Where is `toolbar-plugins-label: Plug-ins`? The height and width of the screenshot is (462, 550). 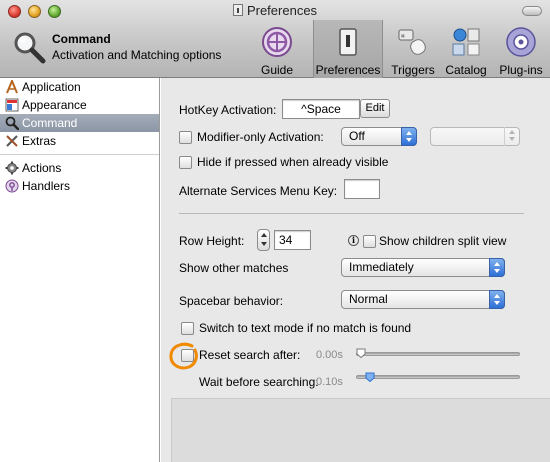 toolbar-plugins-label: Plug-ins is located at coordinates (521, 70).